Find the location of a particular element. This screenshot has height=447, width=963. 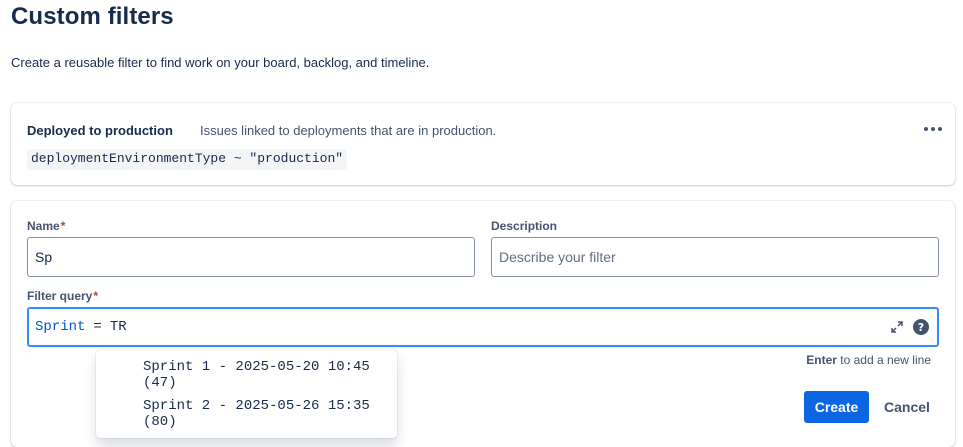

description-field: Describe your filter is located at coordinates (715, 257).